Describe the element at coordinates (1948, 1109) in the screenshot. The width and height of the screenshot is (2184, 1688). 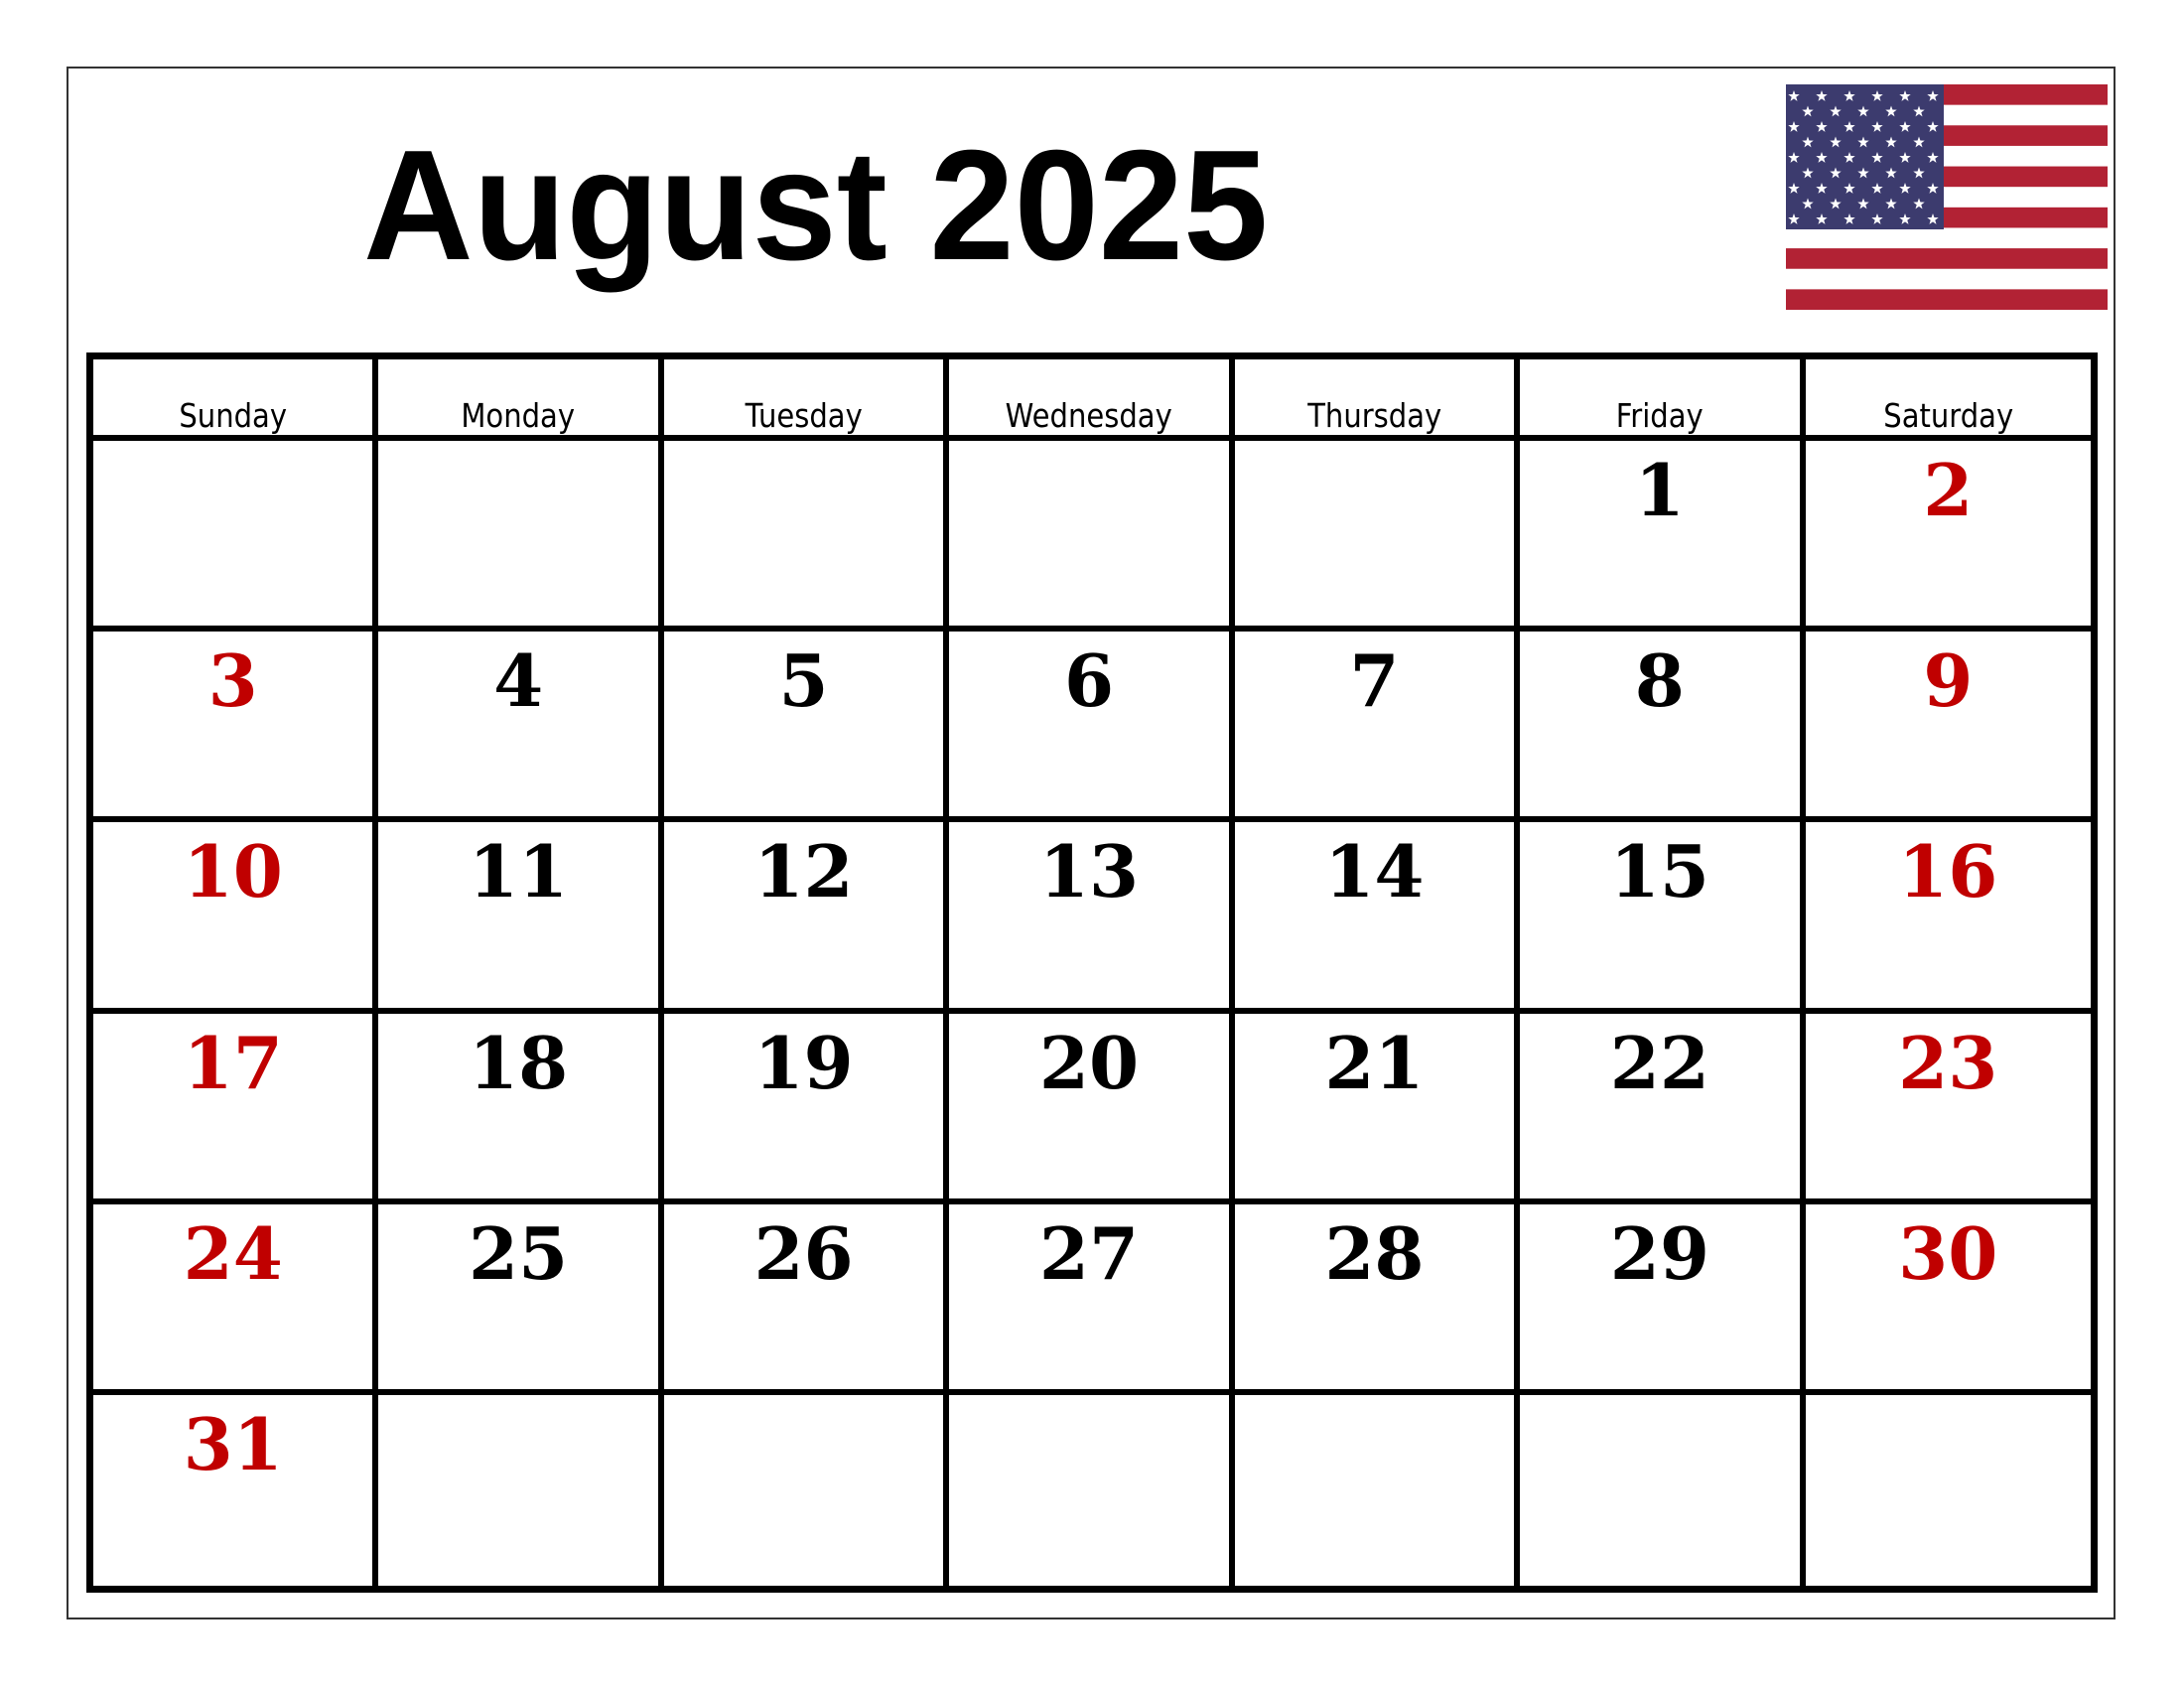
I see `day-cell: 23` at that location.